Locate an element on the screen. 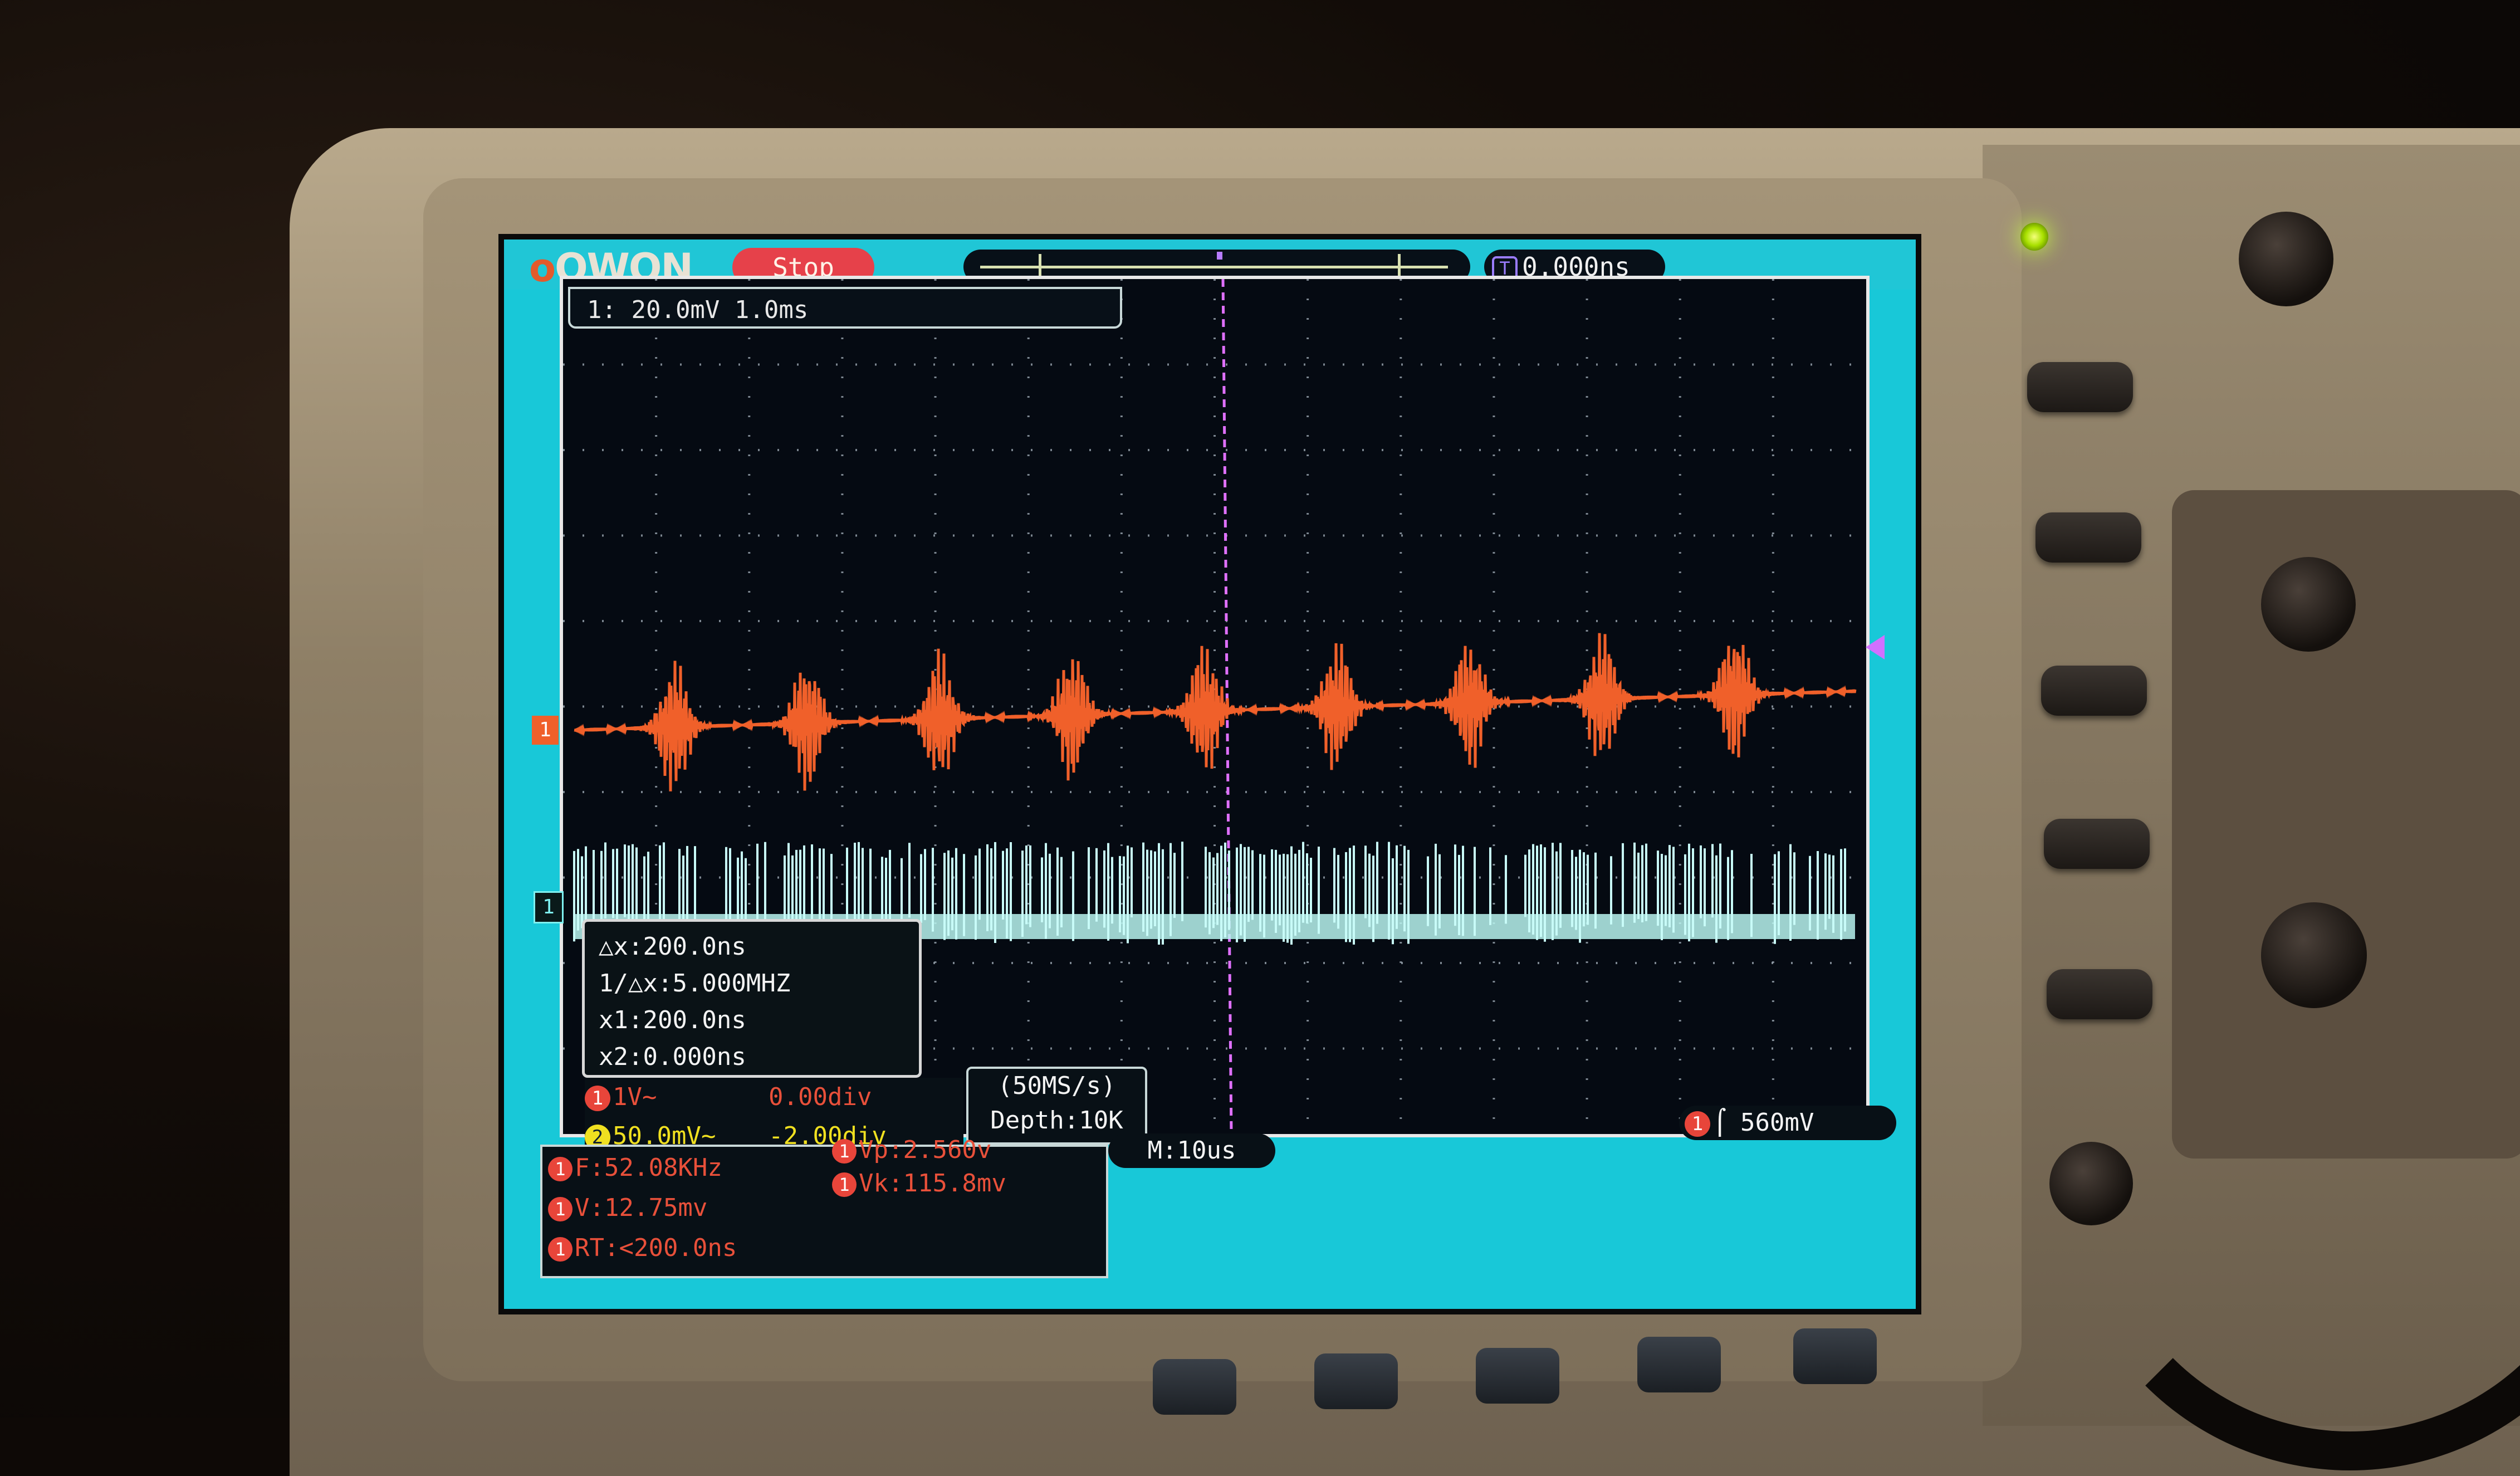  measure-v-badge-icon: 1 is located at coordinates (560, 1209).